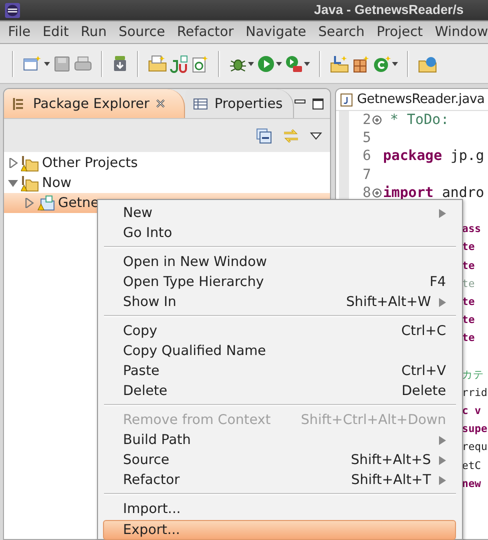 The width and height of the screenshot is (488, 540). I want to click on code-line: カテ, so click(473, 375).